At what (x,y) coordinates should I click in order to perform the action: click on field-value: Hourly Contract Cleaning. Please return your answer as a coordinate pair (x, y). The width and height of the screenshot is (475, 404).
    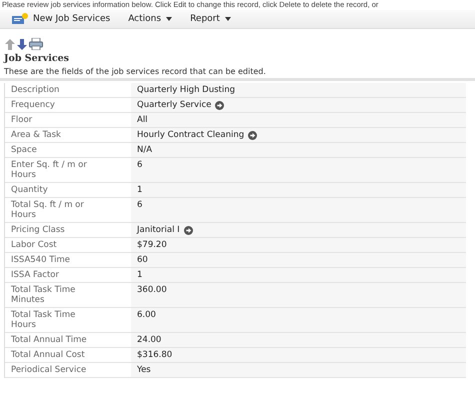
    Looking at the image, I should click on (190, 135).